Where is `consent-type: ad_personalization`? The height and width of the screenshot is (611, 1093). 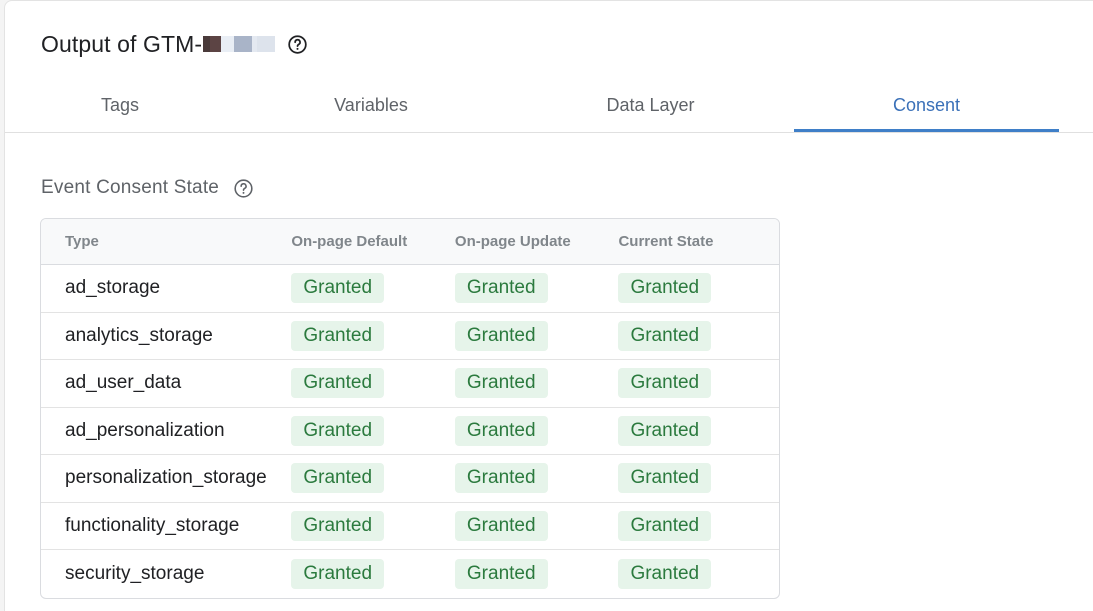 consent-type: ad_personalization is located at coordinates (145, 430).